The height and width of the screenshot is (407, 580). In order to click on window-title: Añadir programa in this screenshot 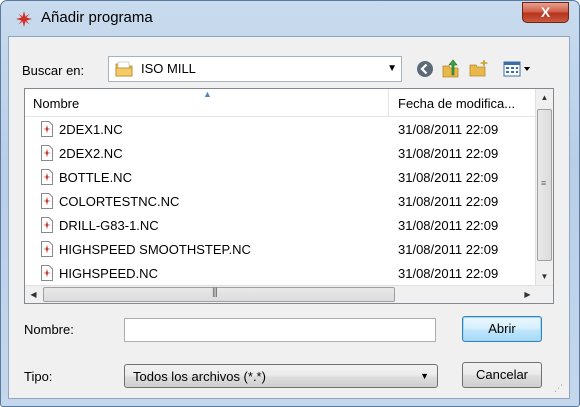, I will do `click(97, 17)`.